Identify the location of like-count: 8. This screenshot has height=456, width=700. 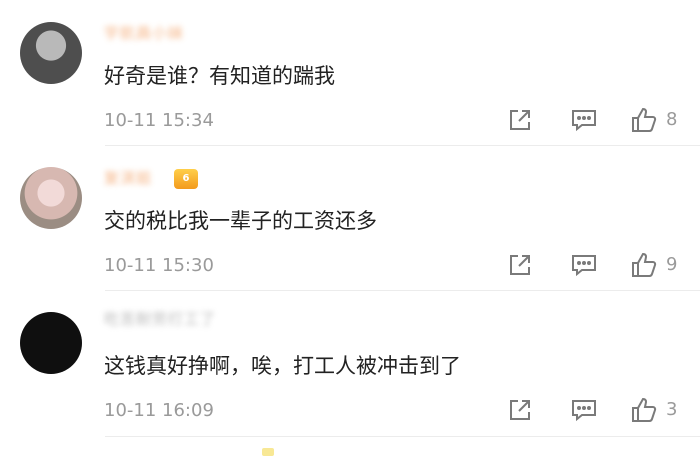
(672, 119).